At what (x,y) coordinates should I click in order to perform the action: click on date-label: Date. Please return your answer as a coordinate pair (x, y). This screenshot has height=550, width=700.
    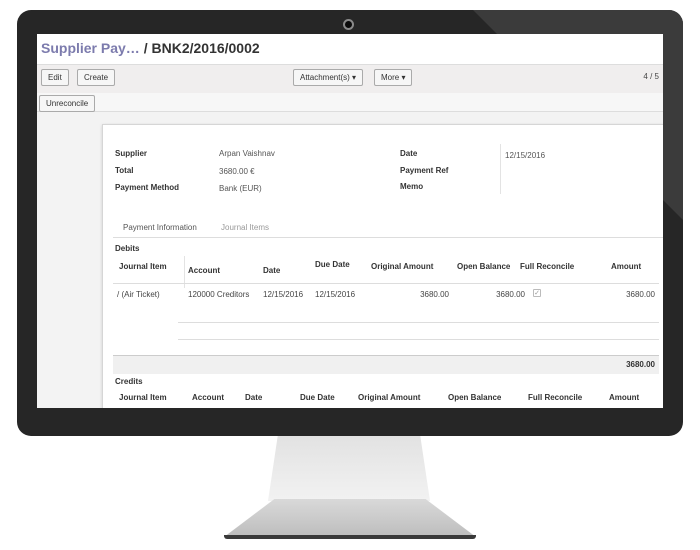
    Looking at the image, I should click on (409, 153).